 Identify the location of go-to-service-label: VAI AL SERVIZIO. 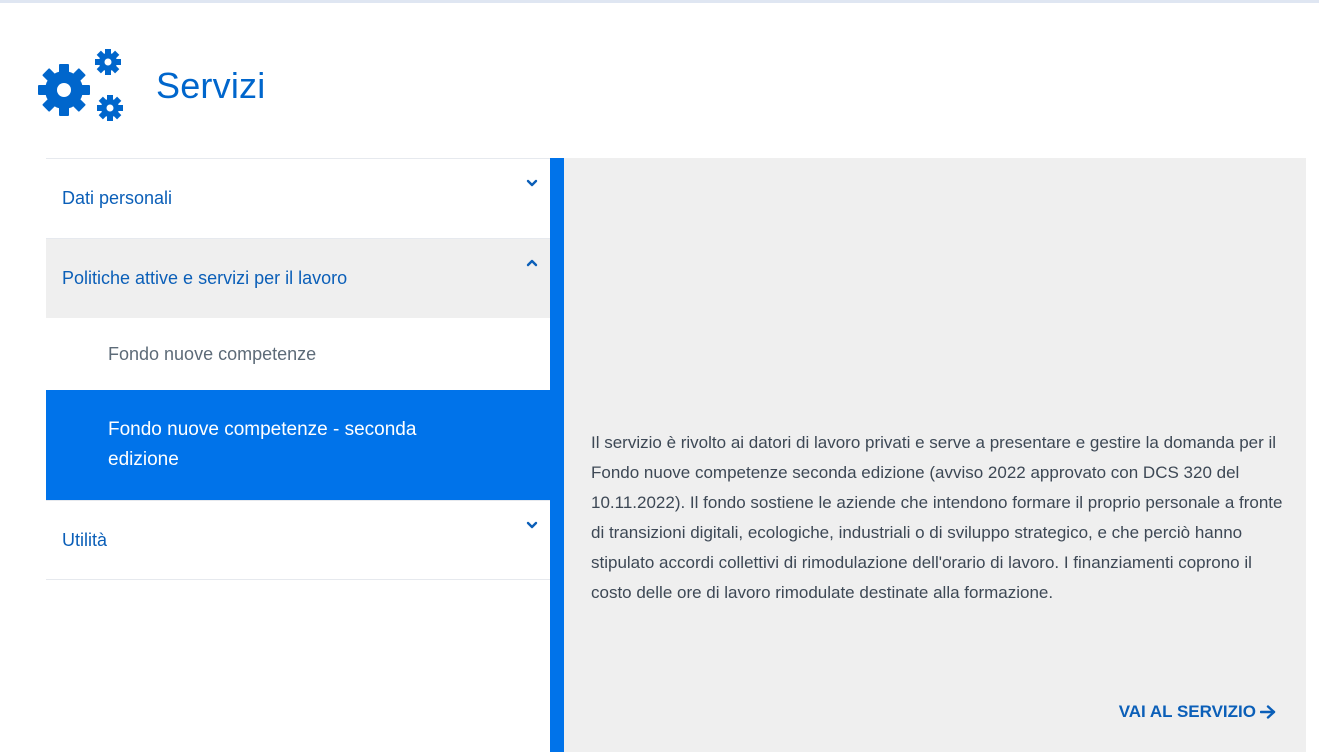
(1187, 711).